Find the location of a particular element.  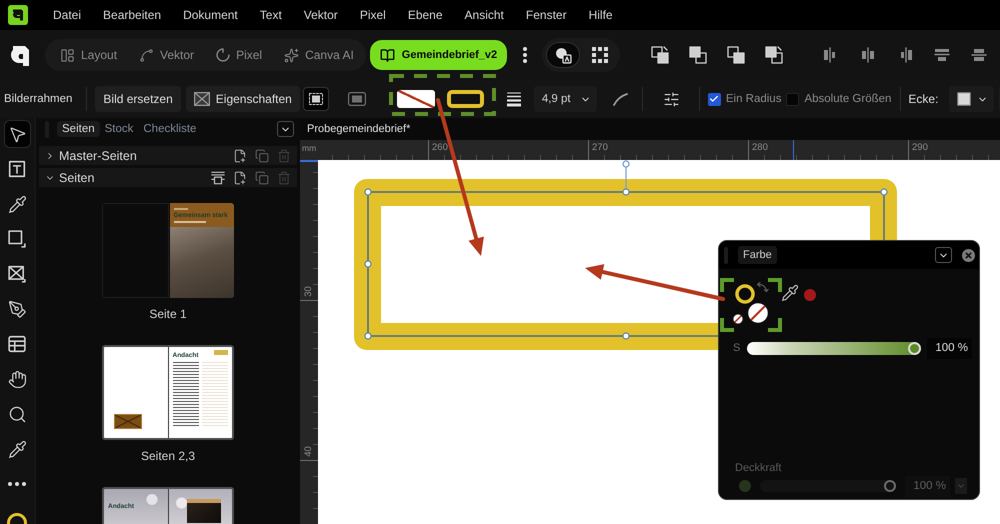

text-frame-icon is located at coordinates (17, 169).